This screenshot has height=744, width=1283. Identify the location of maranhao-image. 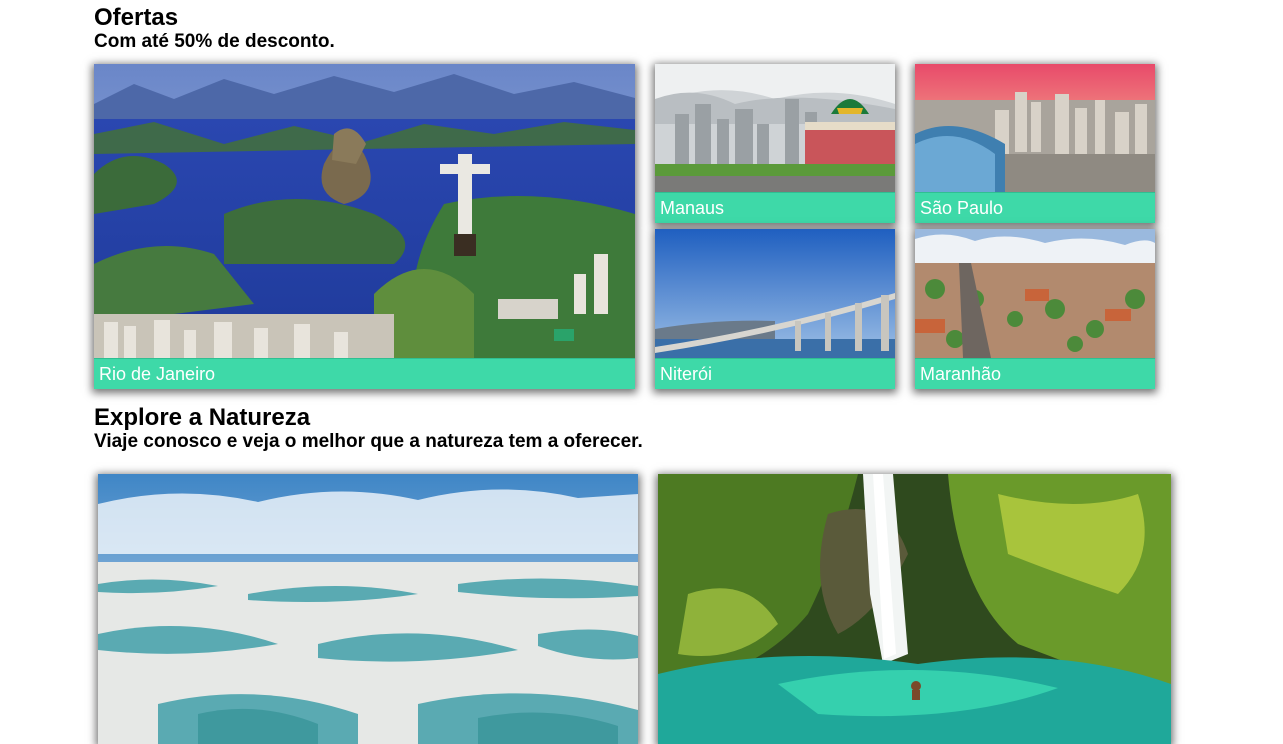
(1035, 293).